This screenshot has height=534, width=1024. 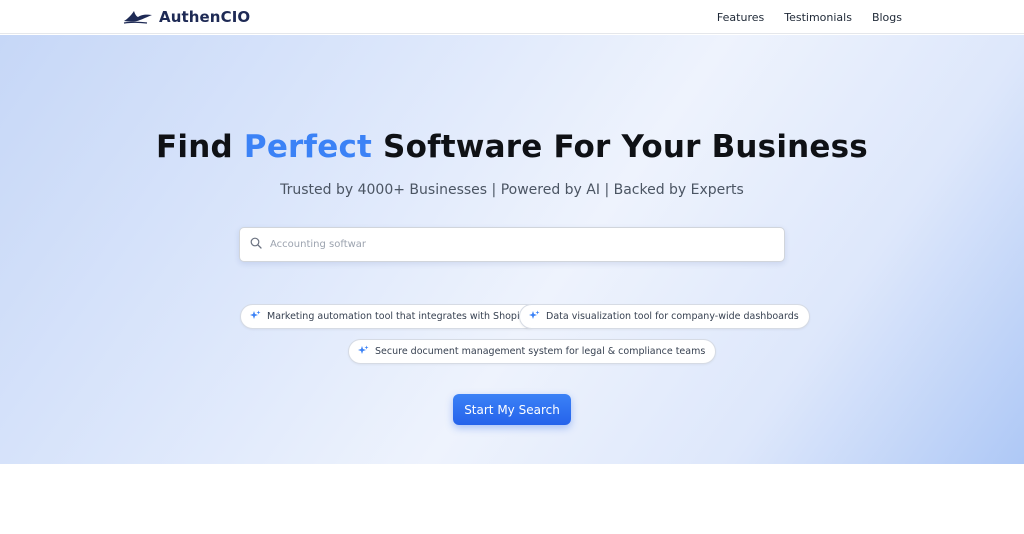 What do you see at coordinates (527, 244) in the screenshot?
I see `search-input` at bounding box center [527, 244].